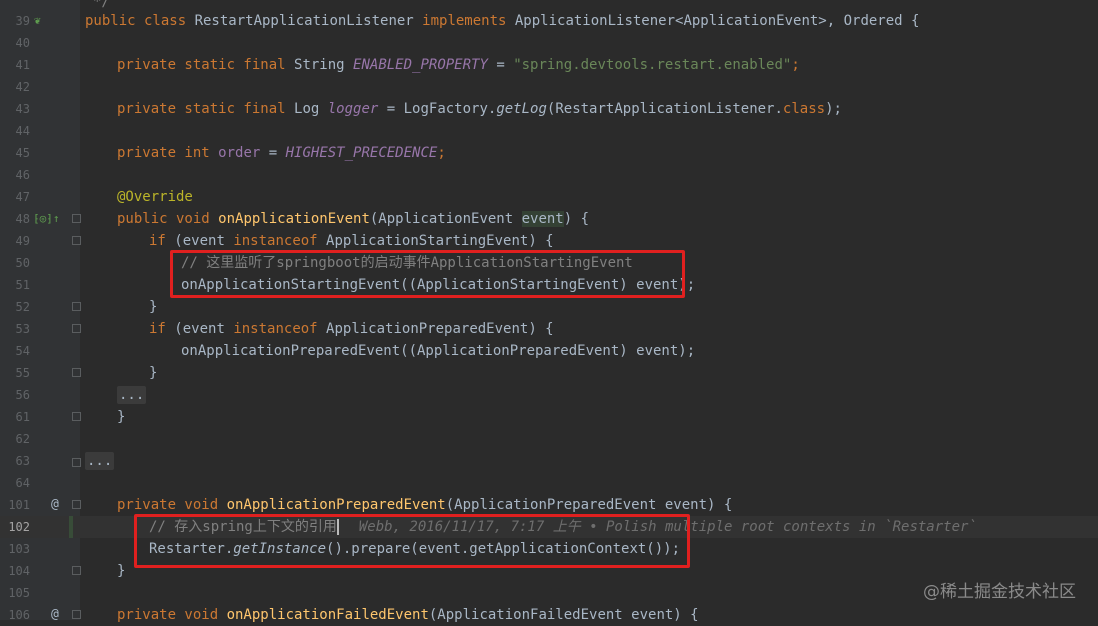 This screenshot has height=626, width=1098. What do you see at coordinates (22, 21) in the screenshot?
I see `line-number: 39` at bounding box center [22, 21].